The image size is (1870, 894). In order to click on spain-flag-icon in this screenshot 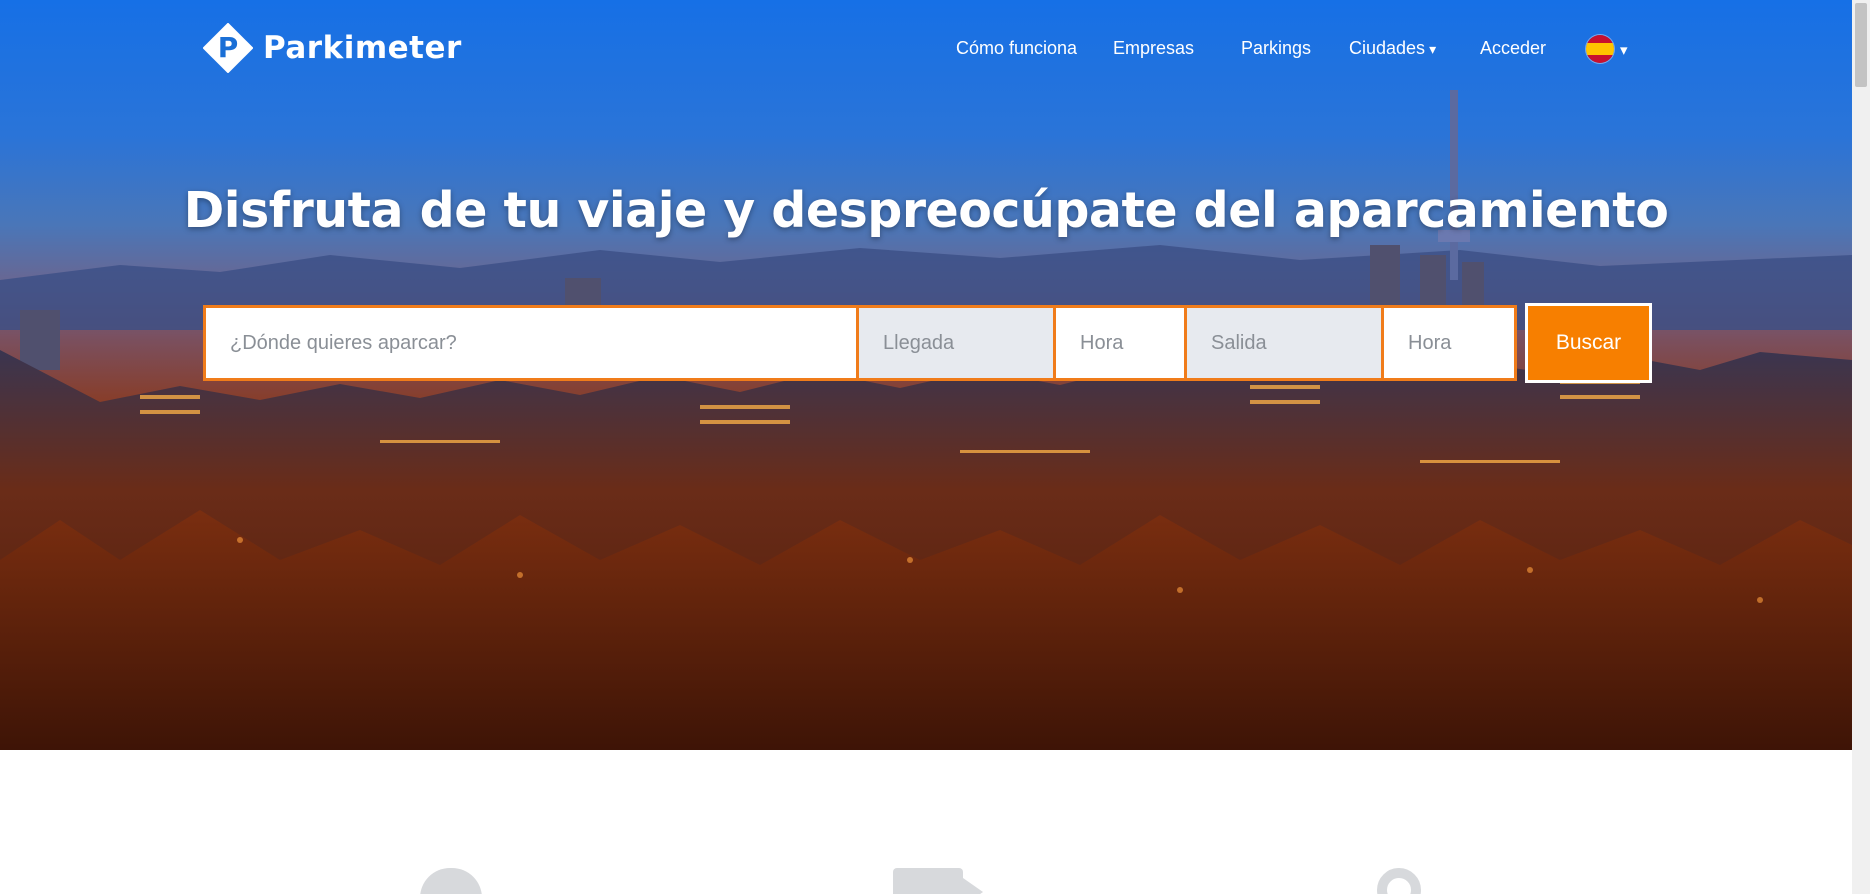, I will do `click(1600, 49)`.